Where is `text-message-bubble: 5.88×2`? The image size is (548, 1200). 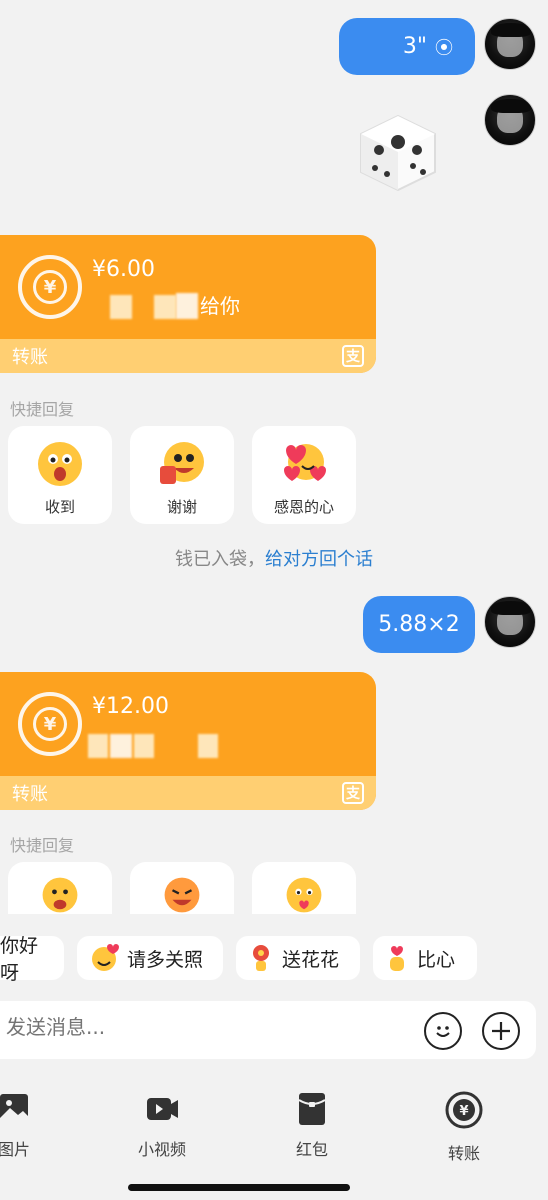 text-message-bubble: 5.88×2 is located at coordinates (419, 624).